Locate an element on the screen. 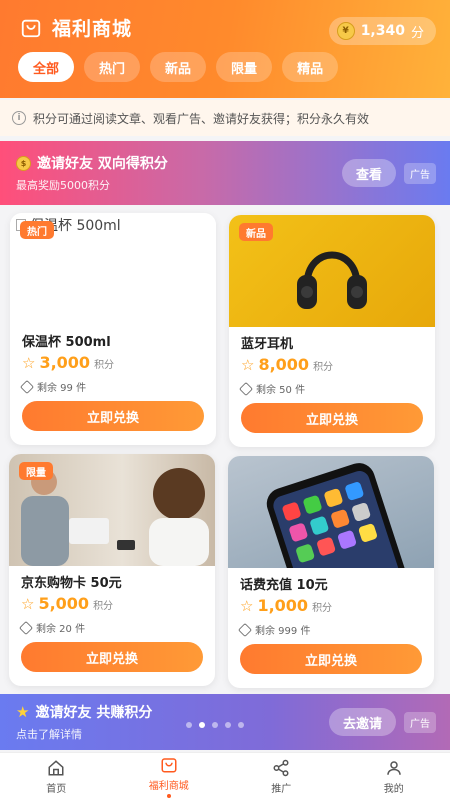 The width and height of the screenshot is (450, 800). nav-label: 我的 is located at coordinates (393, 789).